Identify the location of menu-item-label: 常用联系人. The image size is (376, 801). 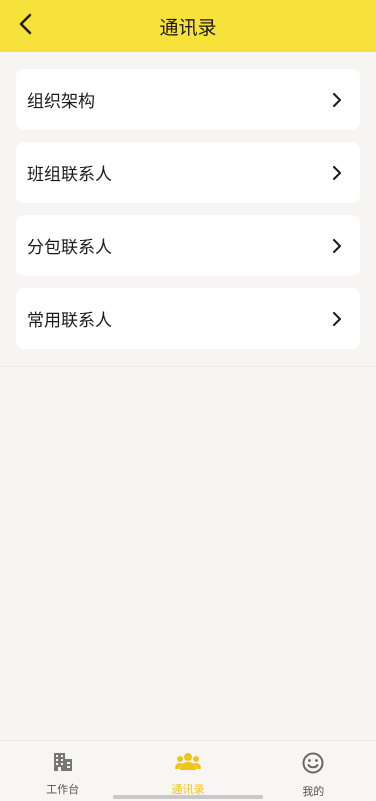
(69, 321).